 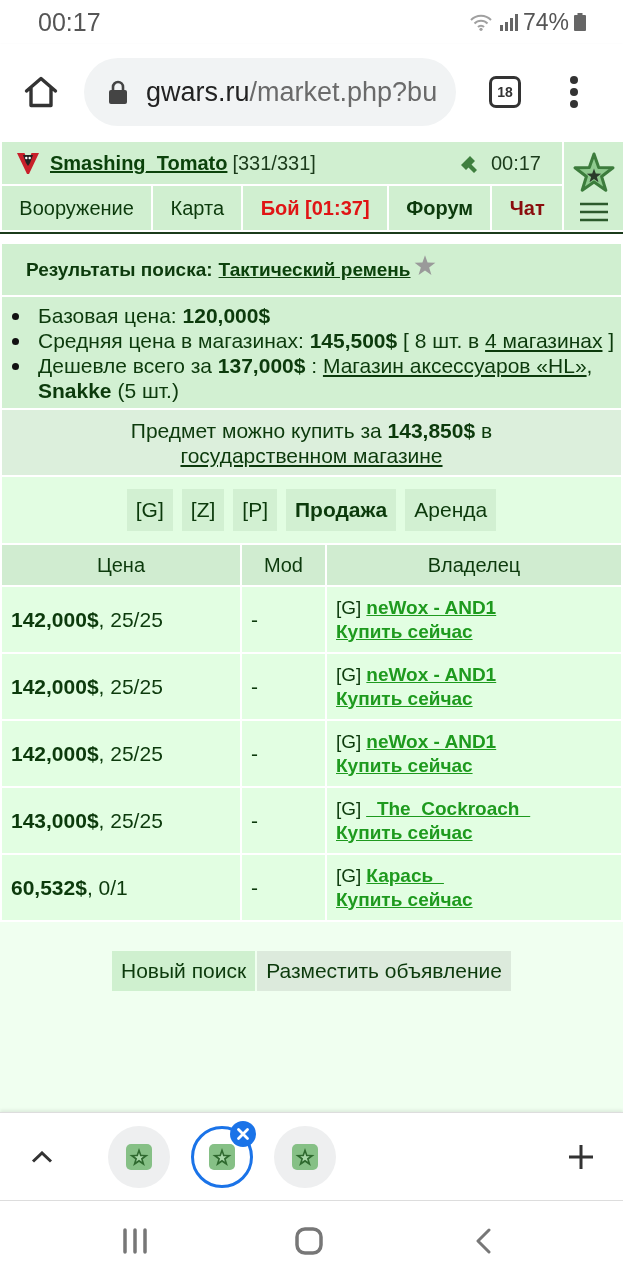 I want to click on filter-tab: Аренда, so click(x=451, y=510).